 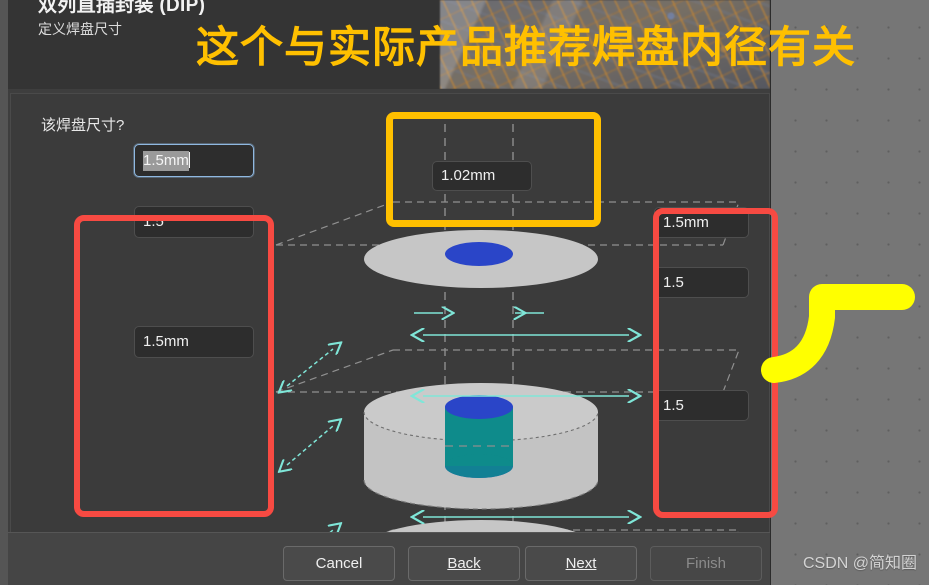 I want to click on watermark-label: CSDN @简知圈, so click(x=859, y=563).